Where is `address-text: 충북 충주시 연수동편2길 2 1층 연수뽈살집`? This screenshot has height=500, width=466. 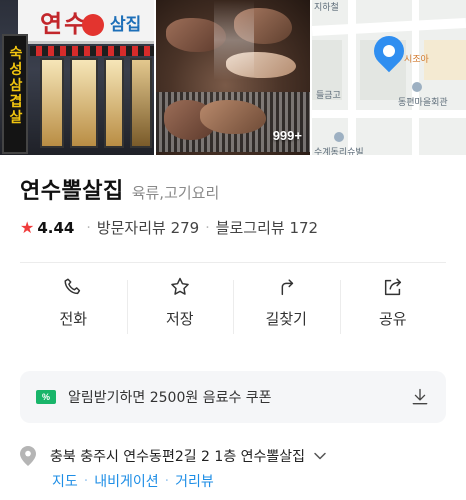 address-text: 충북 충주시 연수동편2길 2 1층 연수뽈살집 is located at coordinates (178, 457).